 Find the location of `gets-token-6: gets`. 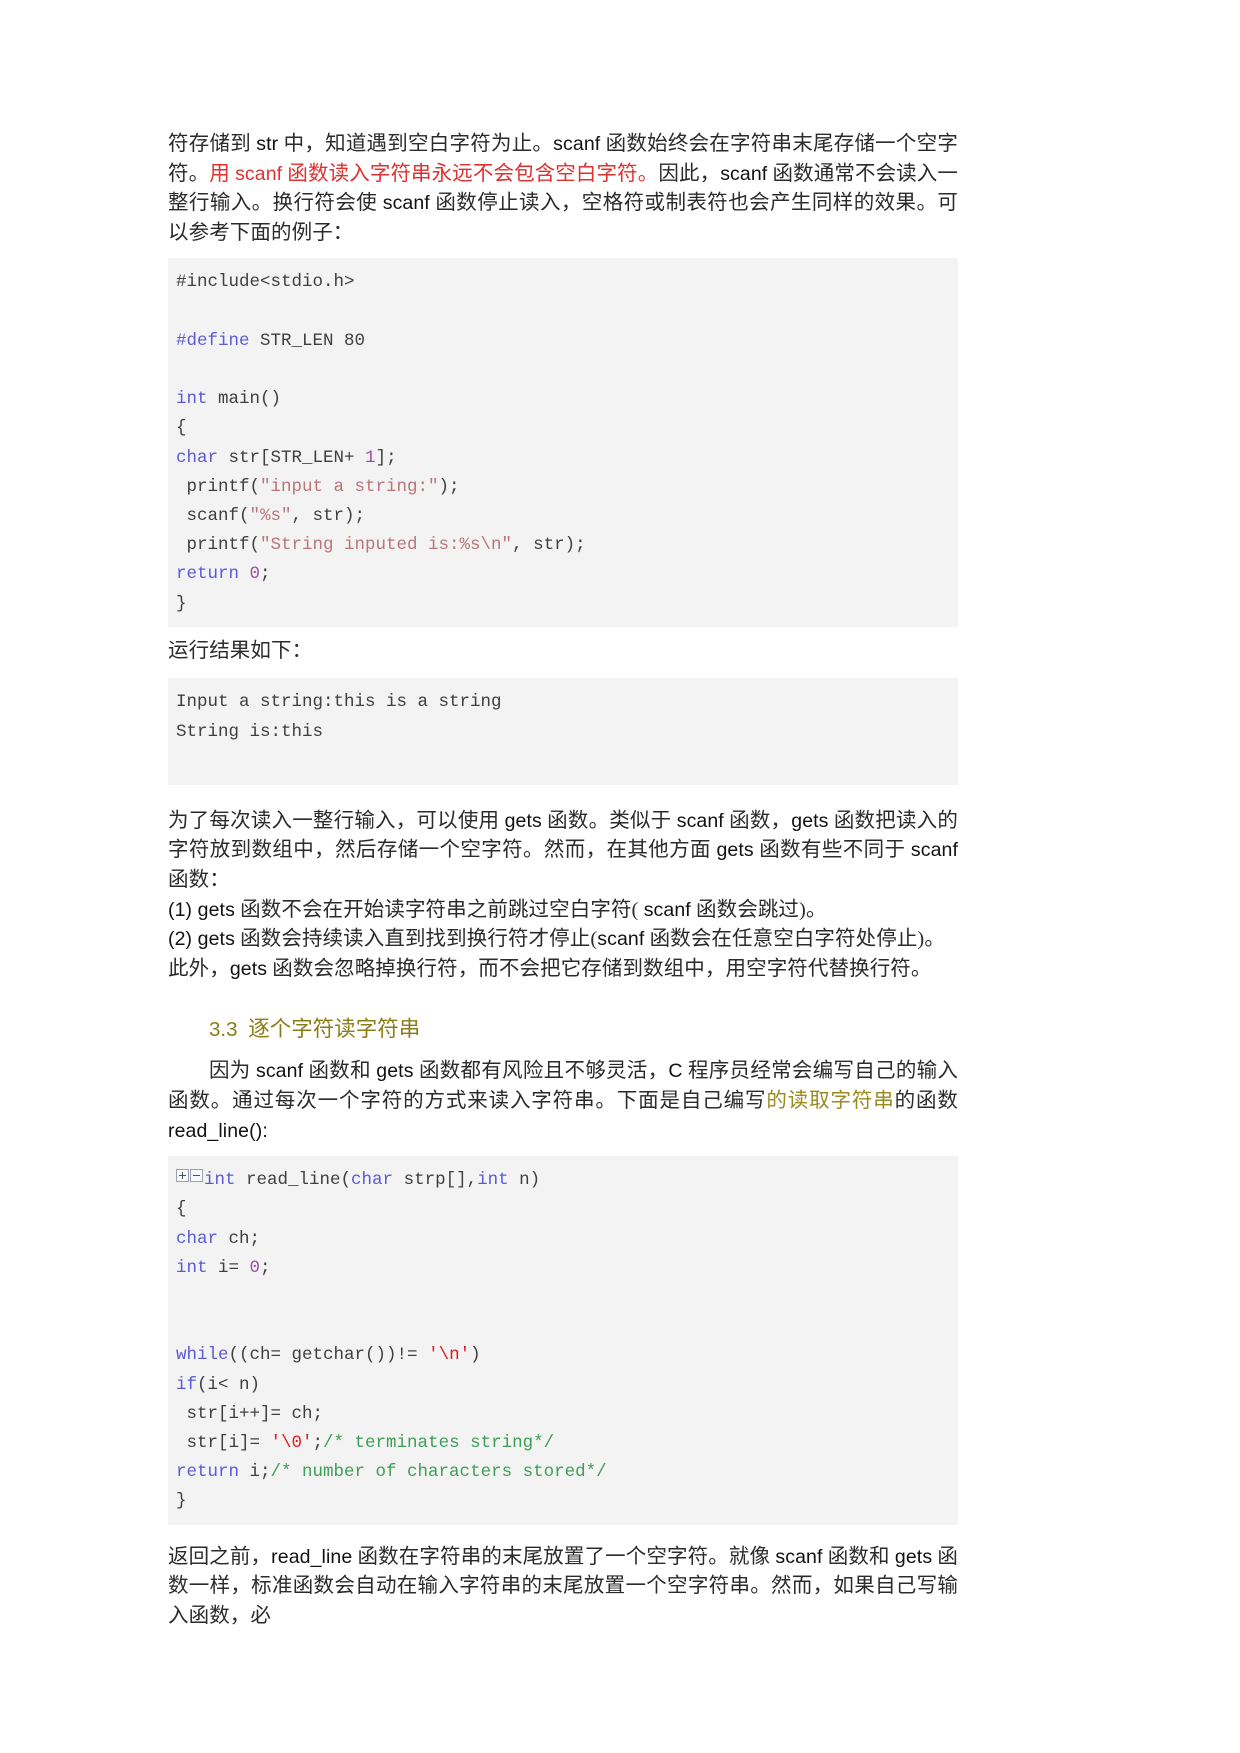

gets-token-6: gets is located at coordinates (248, 968).